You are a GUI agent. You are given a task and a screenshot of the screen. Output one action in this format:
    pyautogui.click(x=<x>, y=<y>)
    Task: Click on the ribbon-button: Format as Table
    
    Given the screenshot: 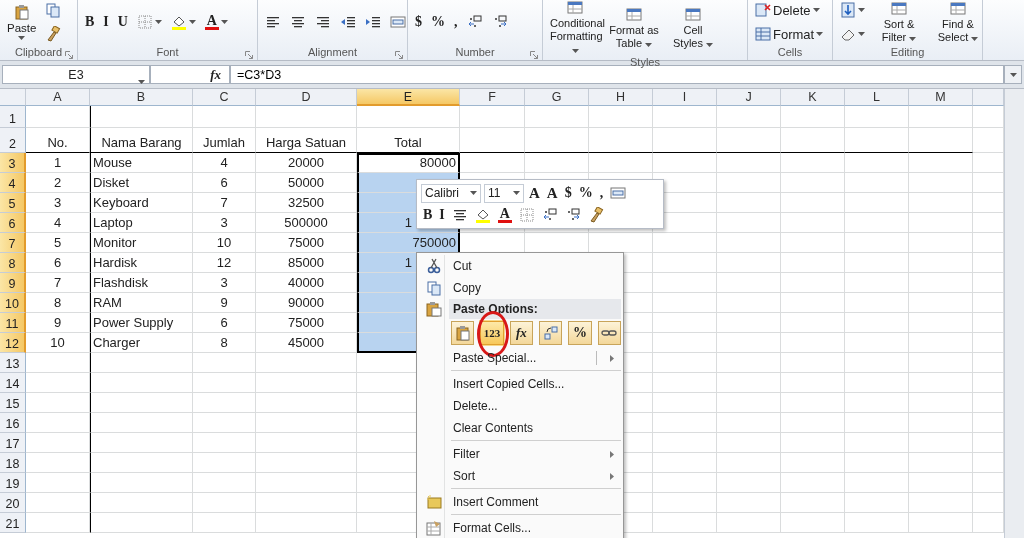 What is the action you would take?
    pyautogui.click(x=634, y=28)
    